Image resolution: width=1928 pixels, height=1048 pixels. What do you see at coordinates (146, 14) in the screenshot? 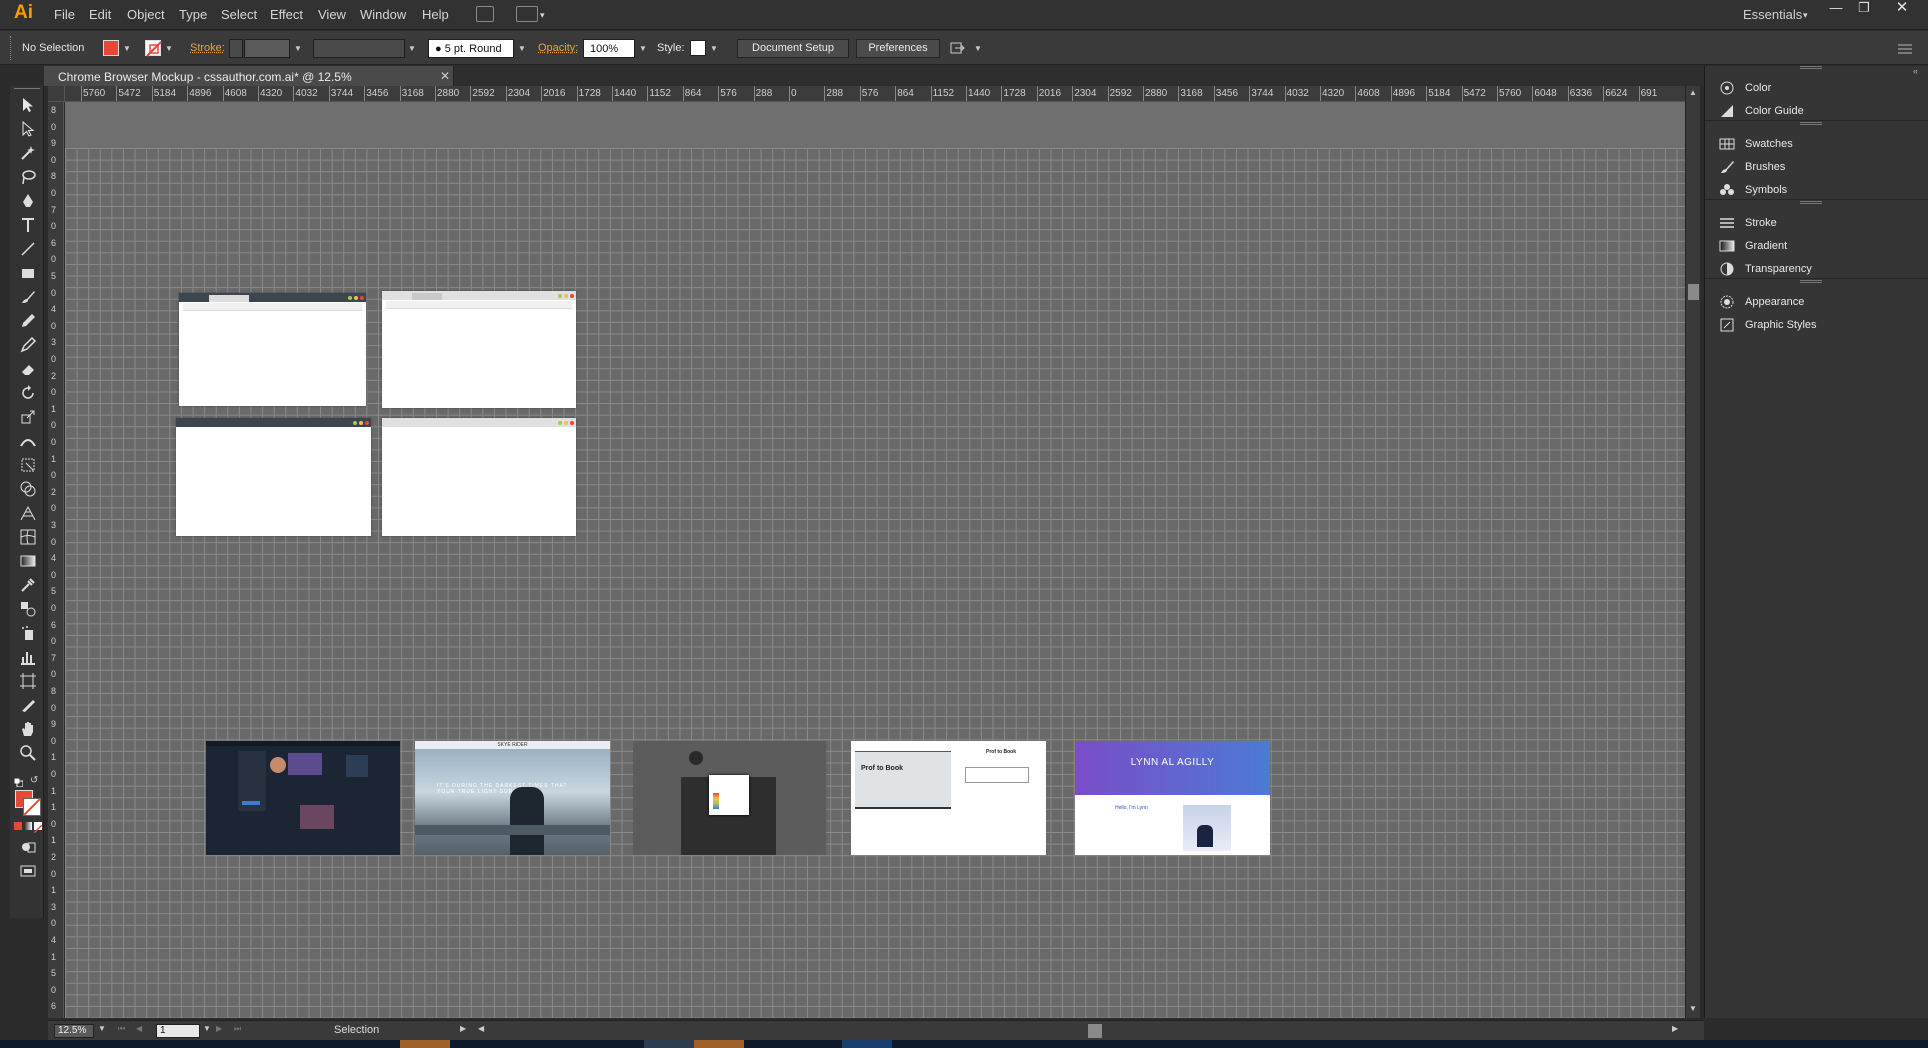
I see `menu-object: Object` at bounding box center [146, 14].